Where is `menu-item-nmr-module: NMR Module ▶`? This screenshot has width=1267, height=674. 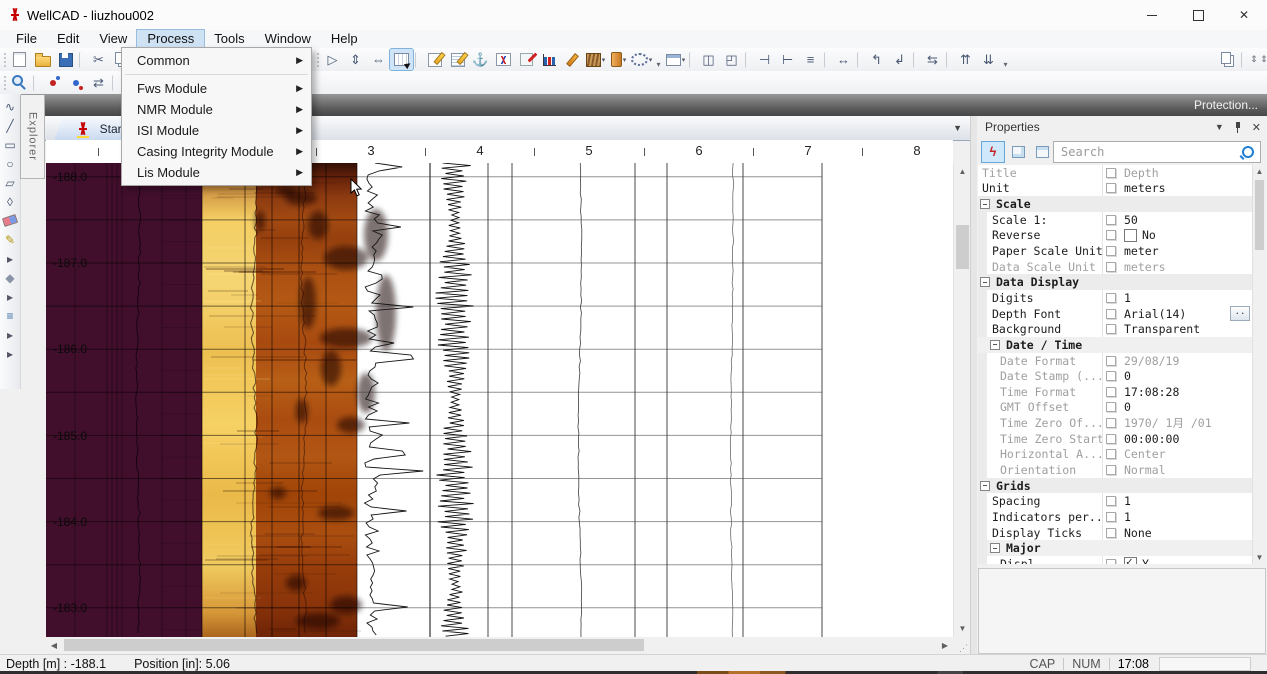 menu-item-nmr-module: NMR Module ▶ is located at coordinates (216, 109).